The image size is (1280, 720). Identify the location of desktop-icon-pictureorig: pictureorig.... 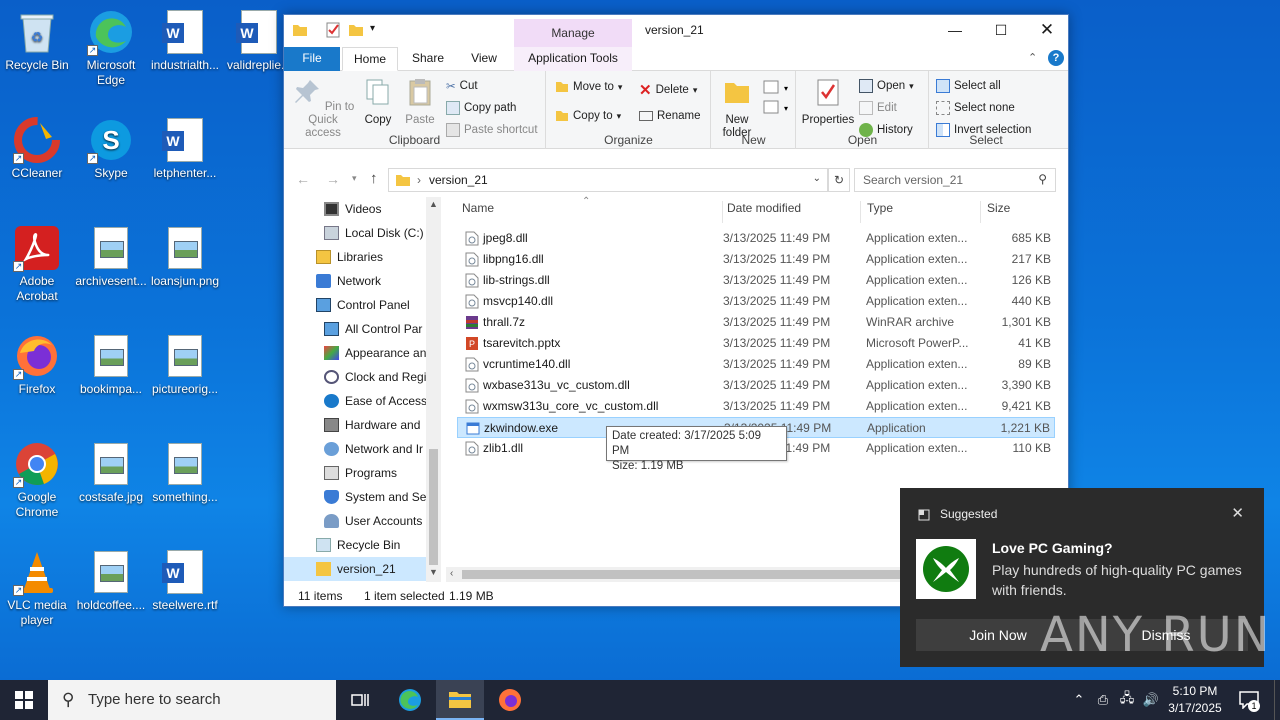
(185, 364).